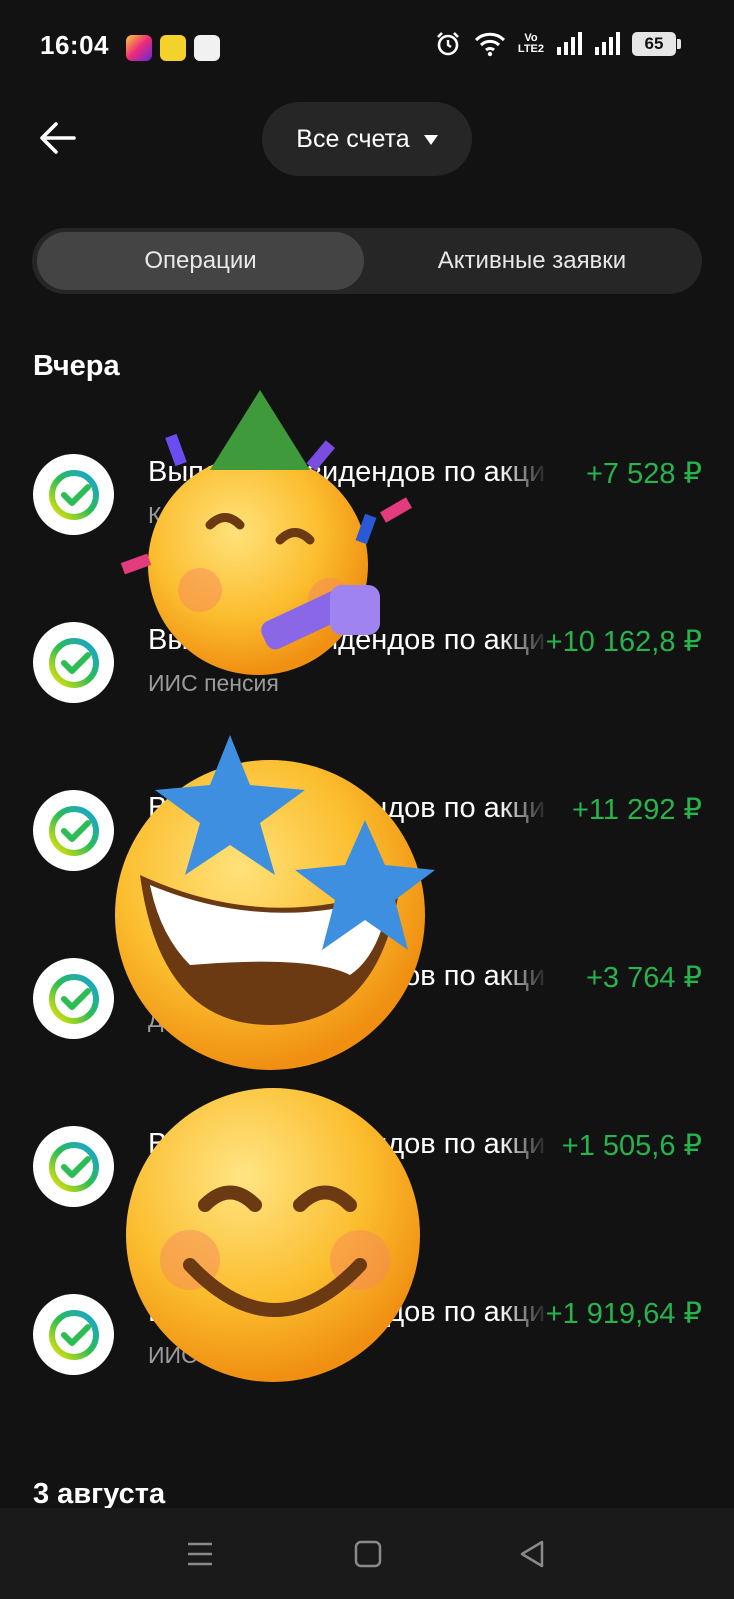 This screenshot has height=1599, width=734. I want to click on account-selector: Все счета, so click(367, 139).